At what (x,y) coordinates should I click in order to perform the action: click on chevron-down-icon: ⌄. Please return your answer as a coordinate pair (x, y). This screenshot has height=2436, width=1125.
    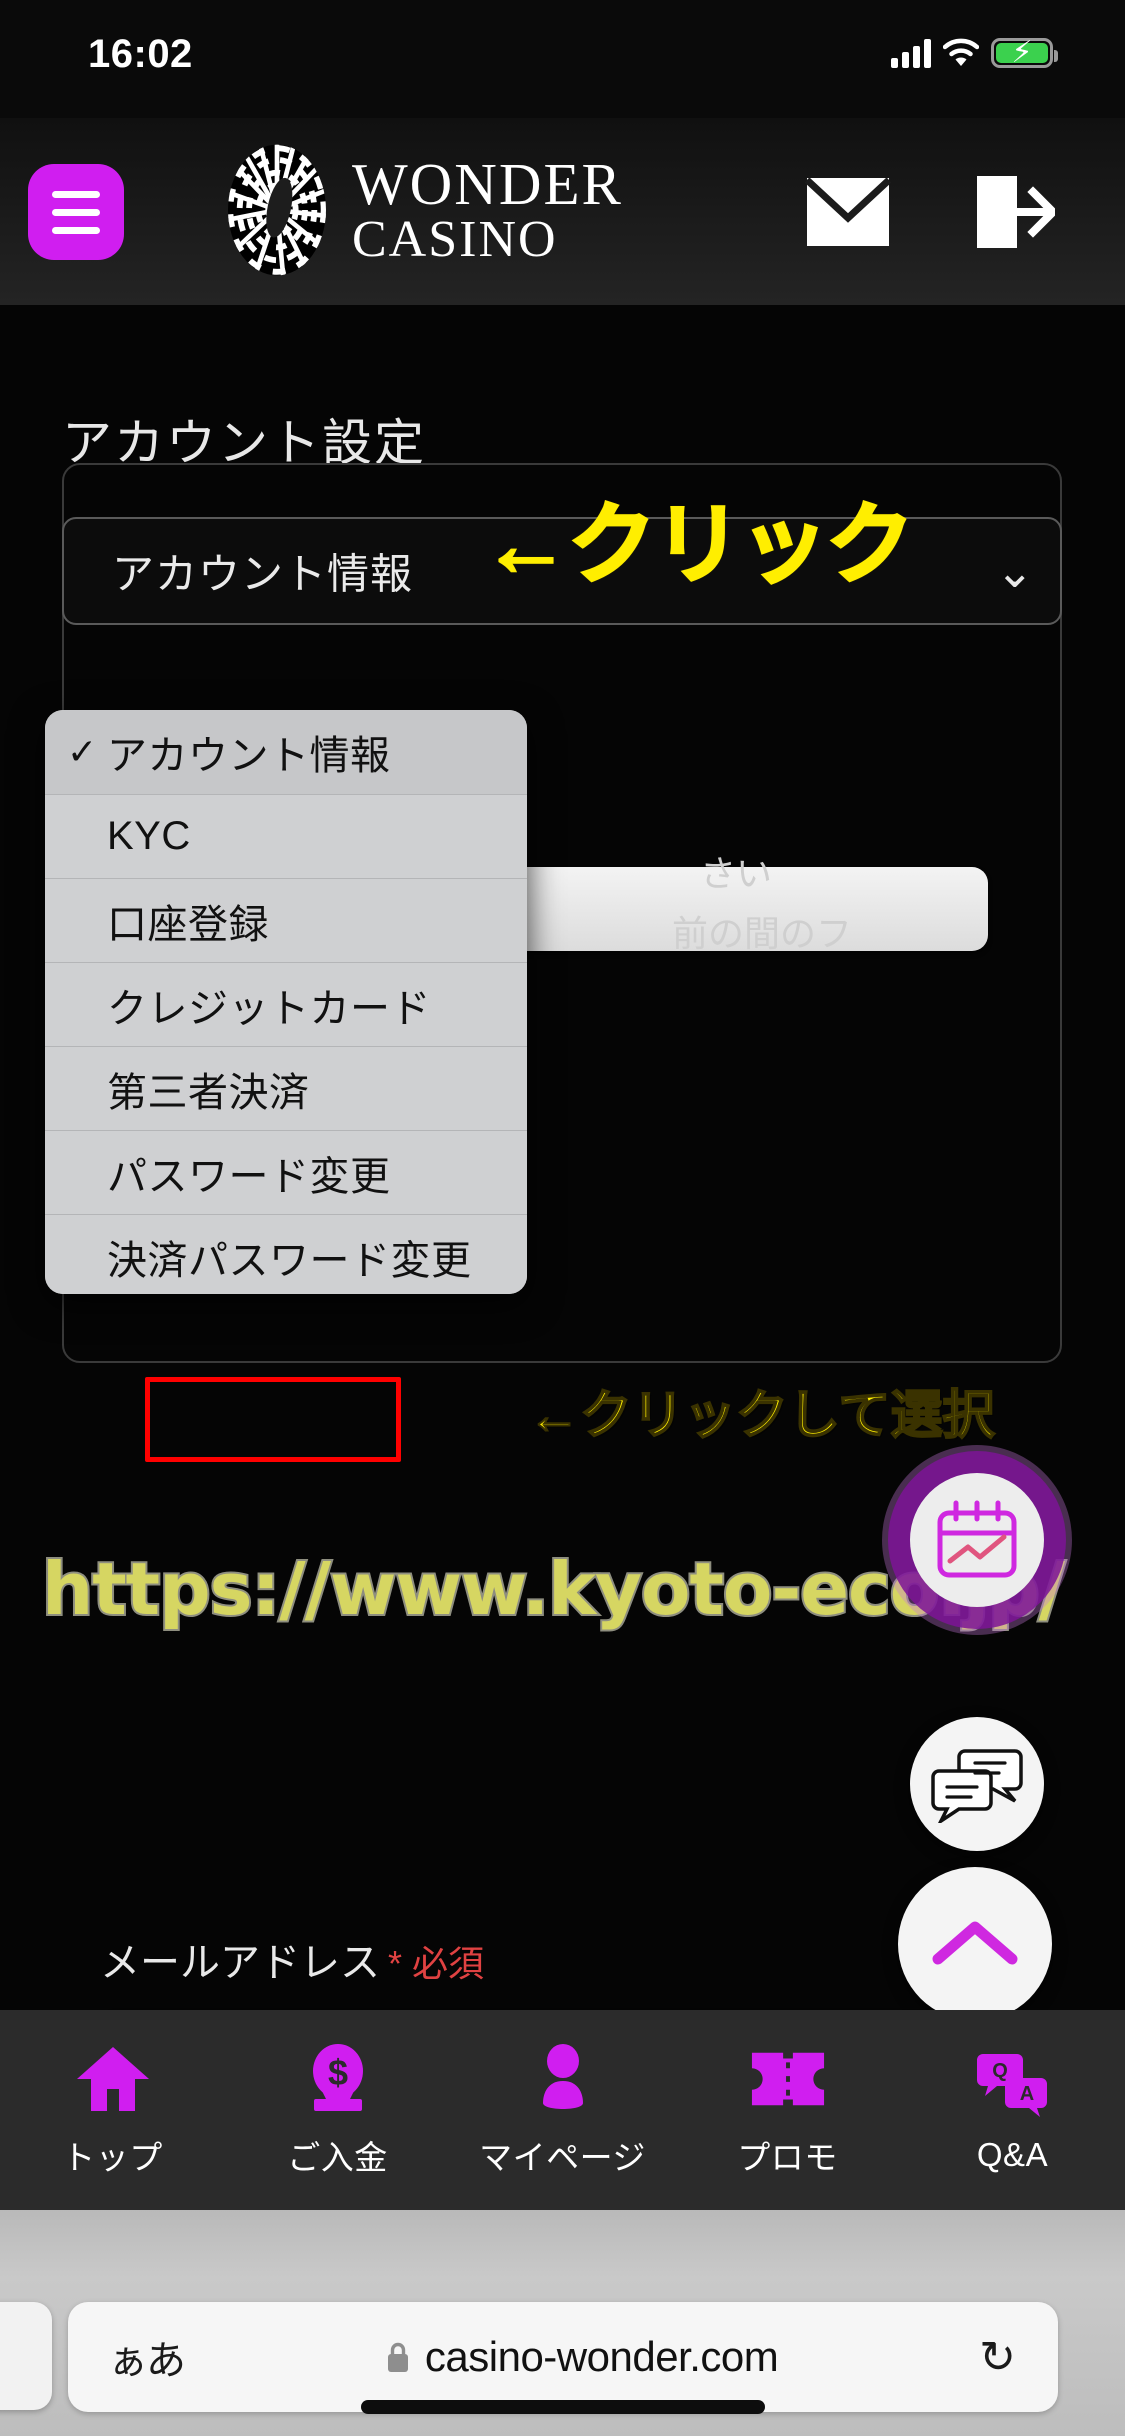
    Looking at the image, I should click on (1014, 571).